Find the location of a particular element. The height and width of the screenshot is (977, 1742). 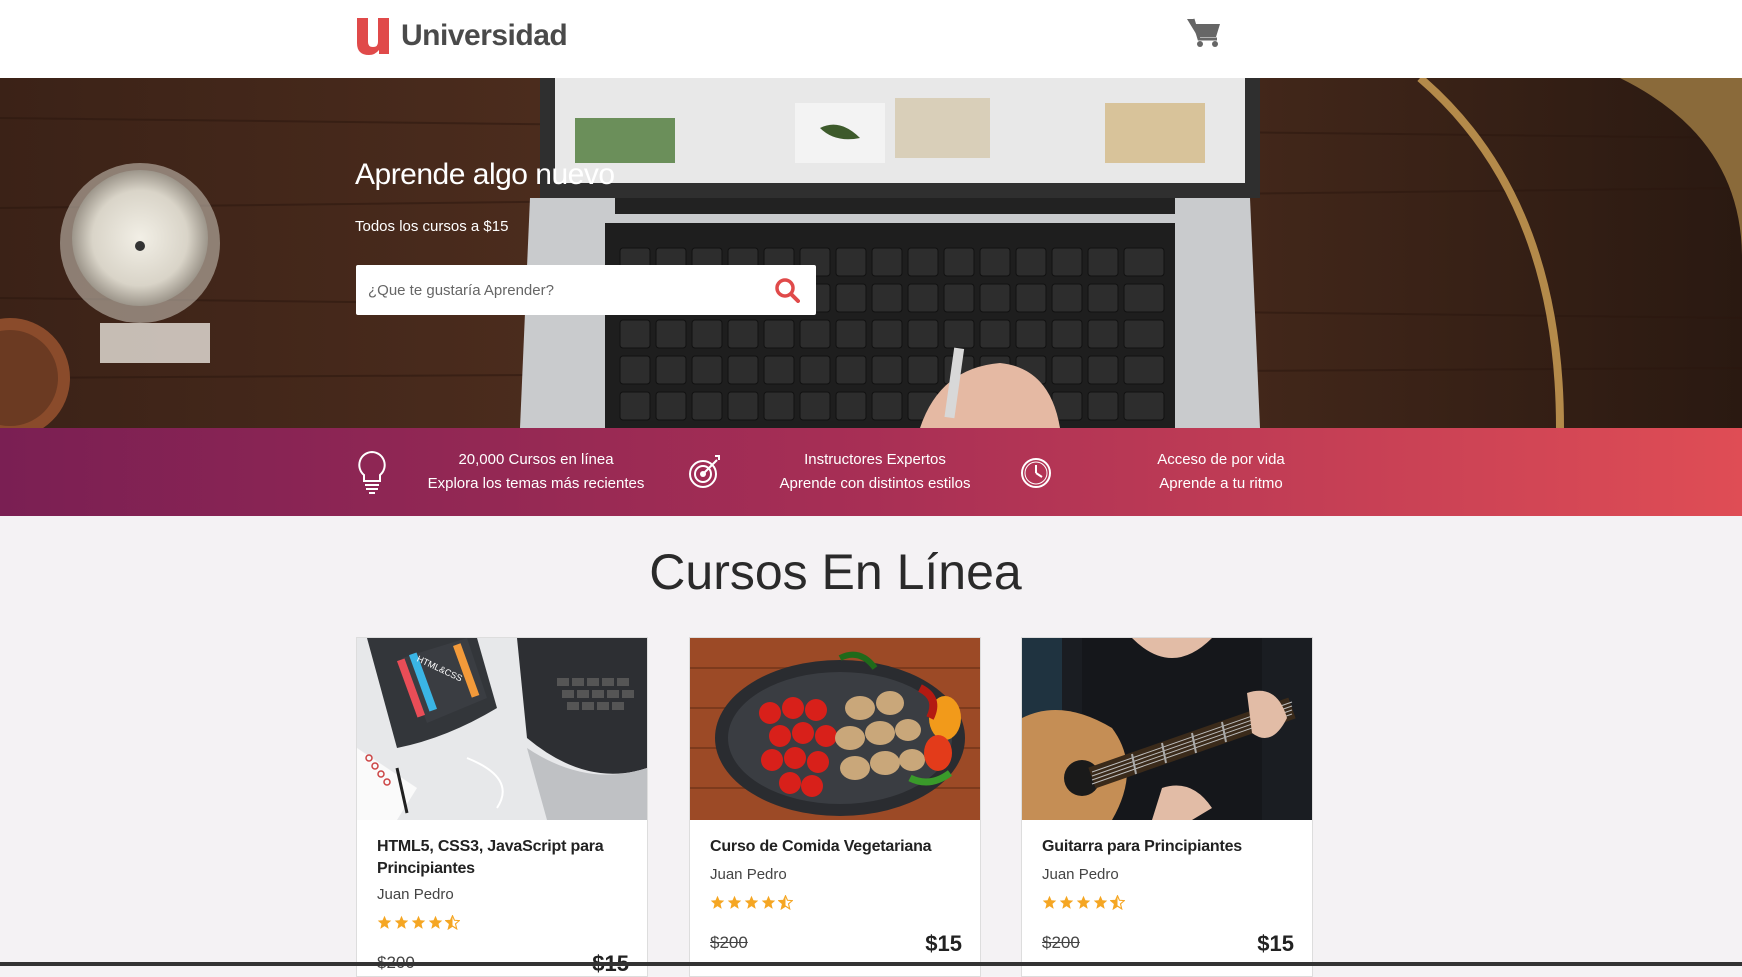

site-header: Universidad is located at coordinates (871, 39).